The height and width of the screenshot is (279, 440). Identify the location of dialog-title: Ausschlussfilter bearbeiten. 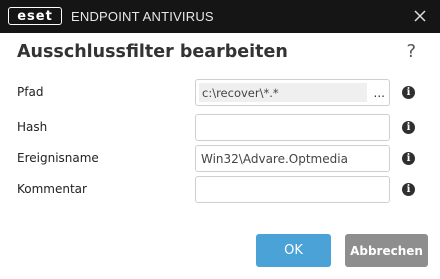
(152, 52).